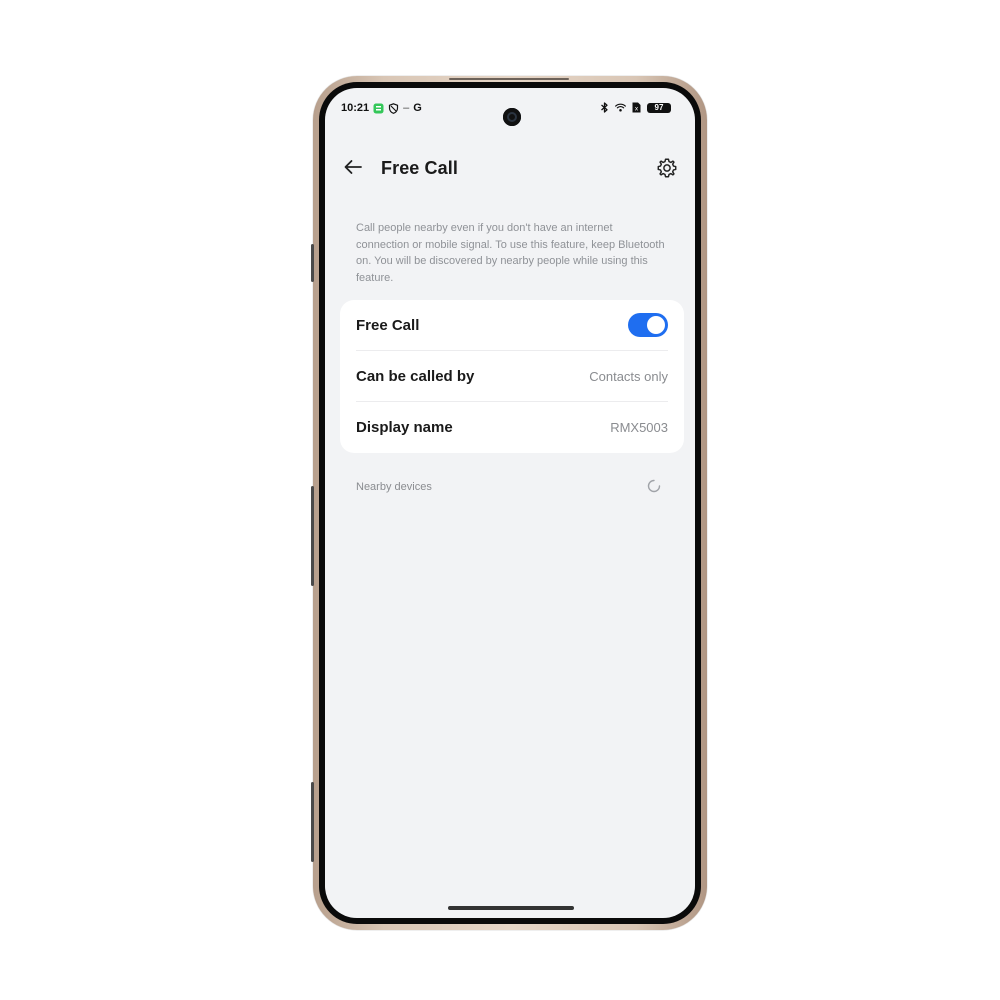 This screenshot has height=1000, width=1000. I want to click on can-be-called-by-row: Can be called by Contacts only, so click(512, 376).